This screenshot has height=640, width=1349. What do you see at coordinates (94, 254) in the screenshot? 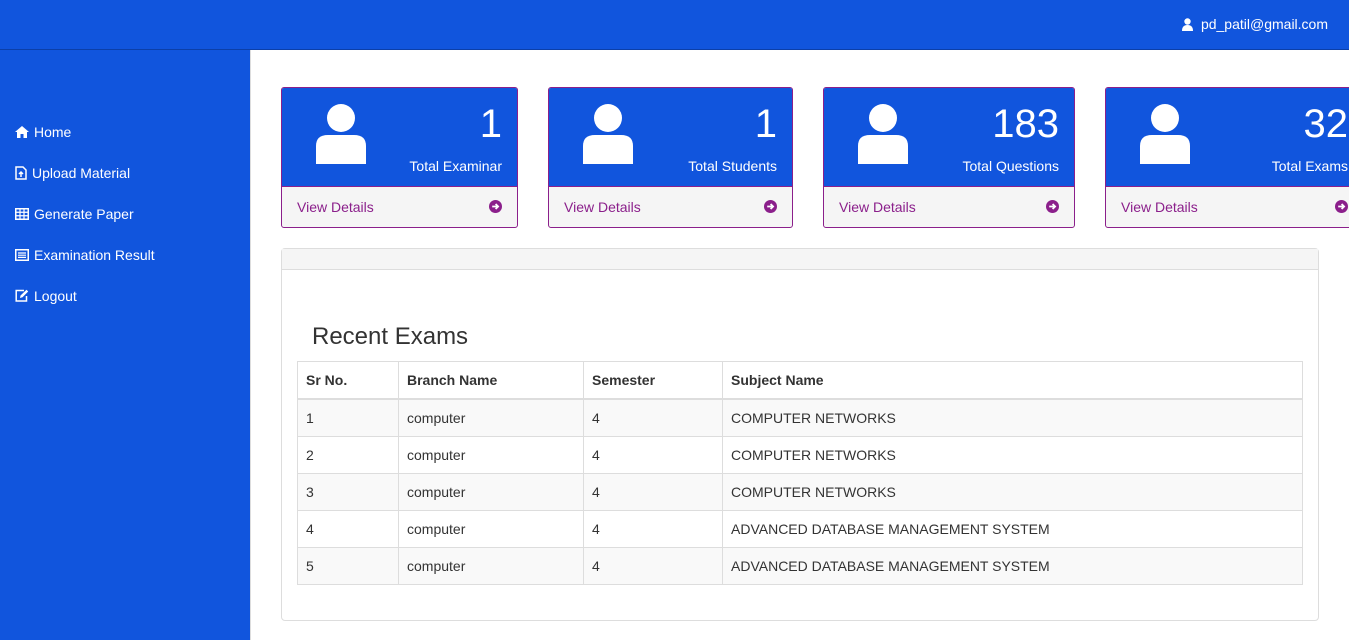
I see `sidebar-item-label: Examination Result` at bounding box center [94, 254].